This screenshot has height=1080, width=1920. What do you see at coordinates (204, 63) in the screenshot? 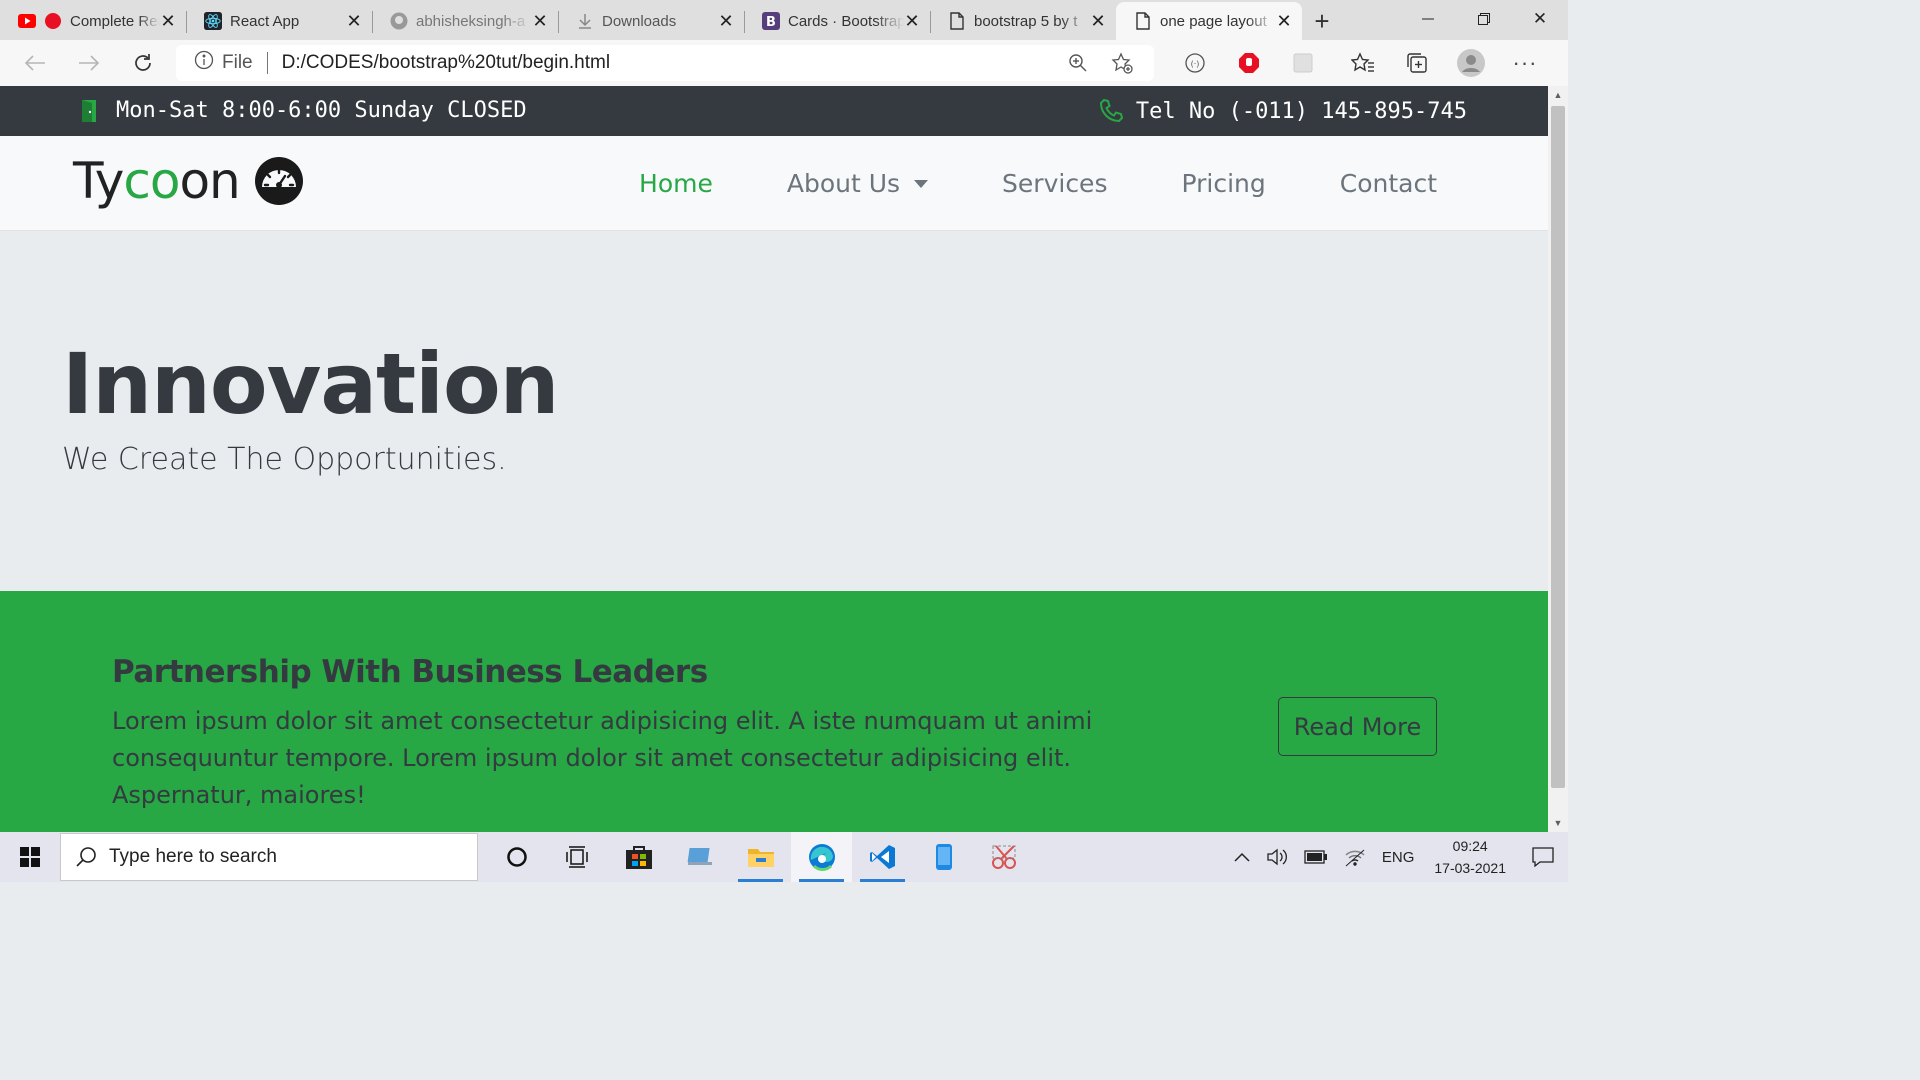
I see `info-icon` at bounding box center [204, 63].